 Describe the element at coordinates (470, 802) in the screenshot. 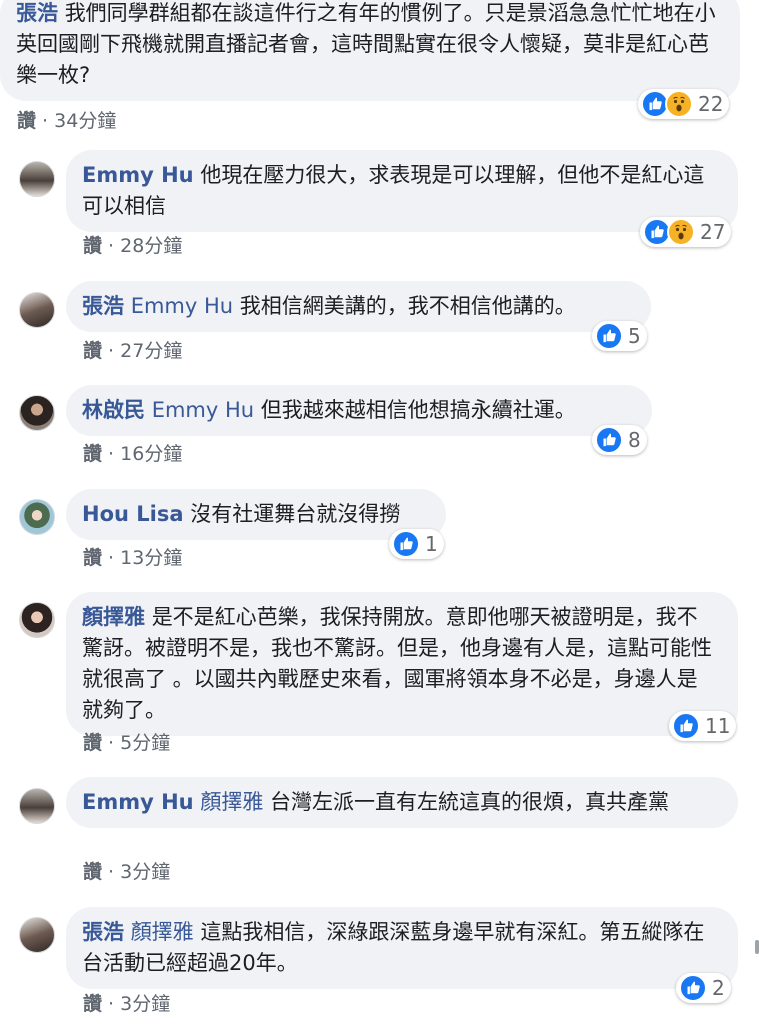

I see `comment-text: 台灣左派一直有左統這真的很煩，真共產黨` at that location.